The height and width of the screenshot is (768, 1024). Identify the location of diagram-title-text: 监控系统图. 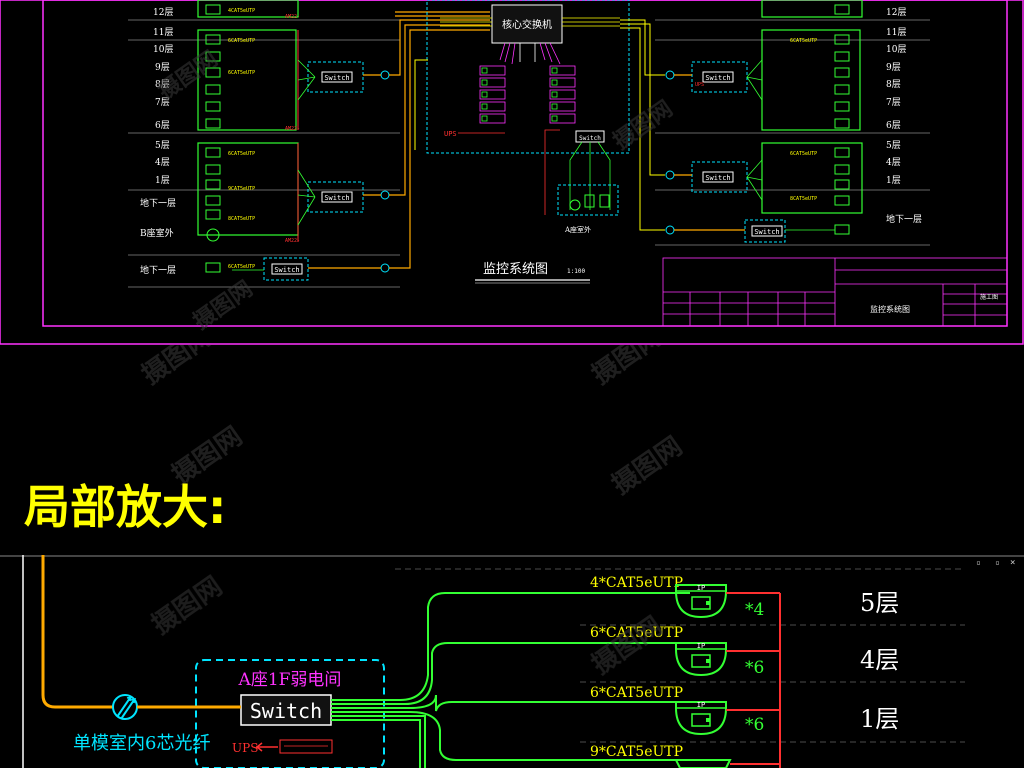
(515, 269).